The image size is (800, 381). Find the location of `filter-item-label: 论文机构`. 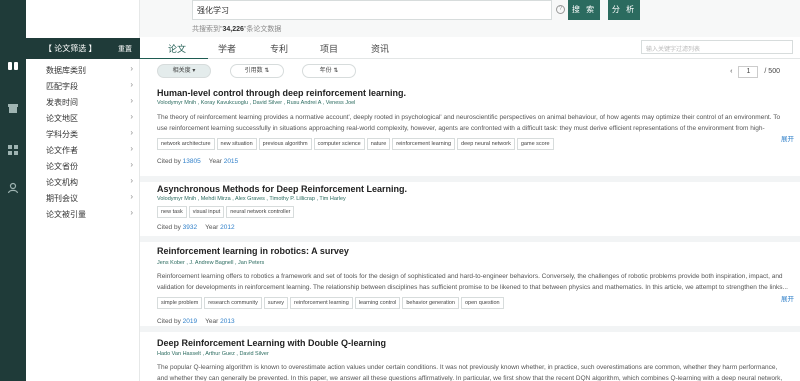

filter-item-label: 论文机构 is located at coordinates (62, 182).